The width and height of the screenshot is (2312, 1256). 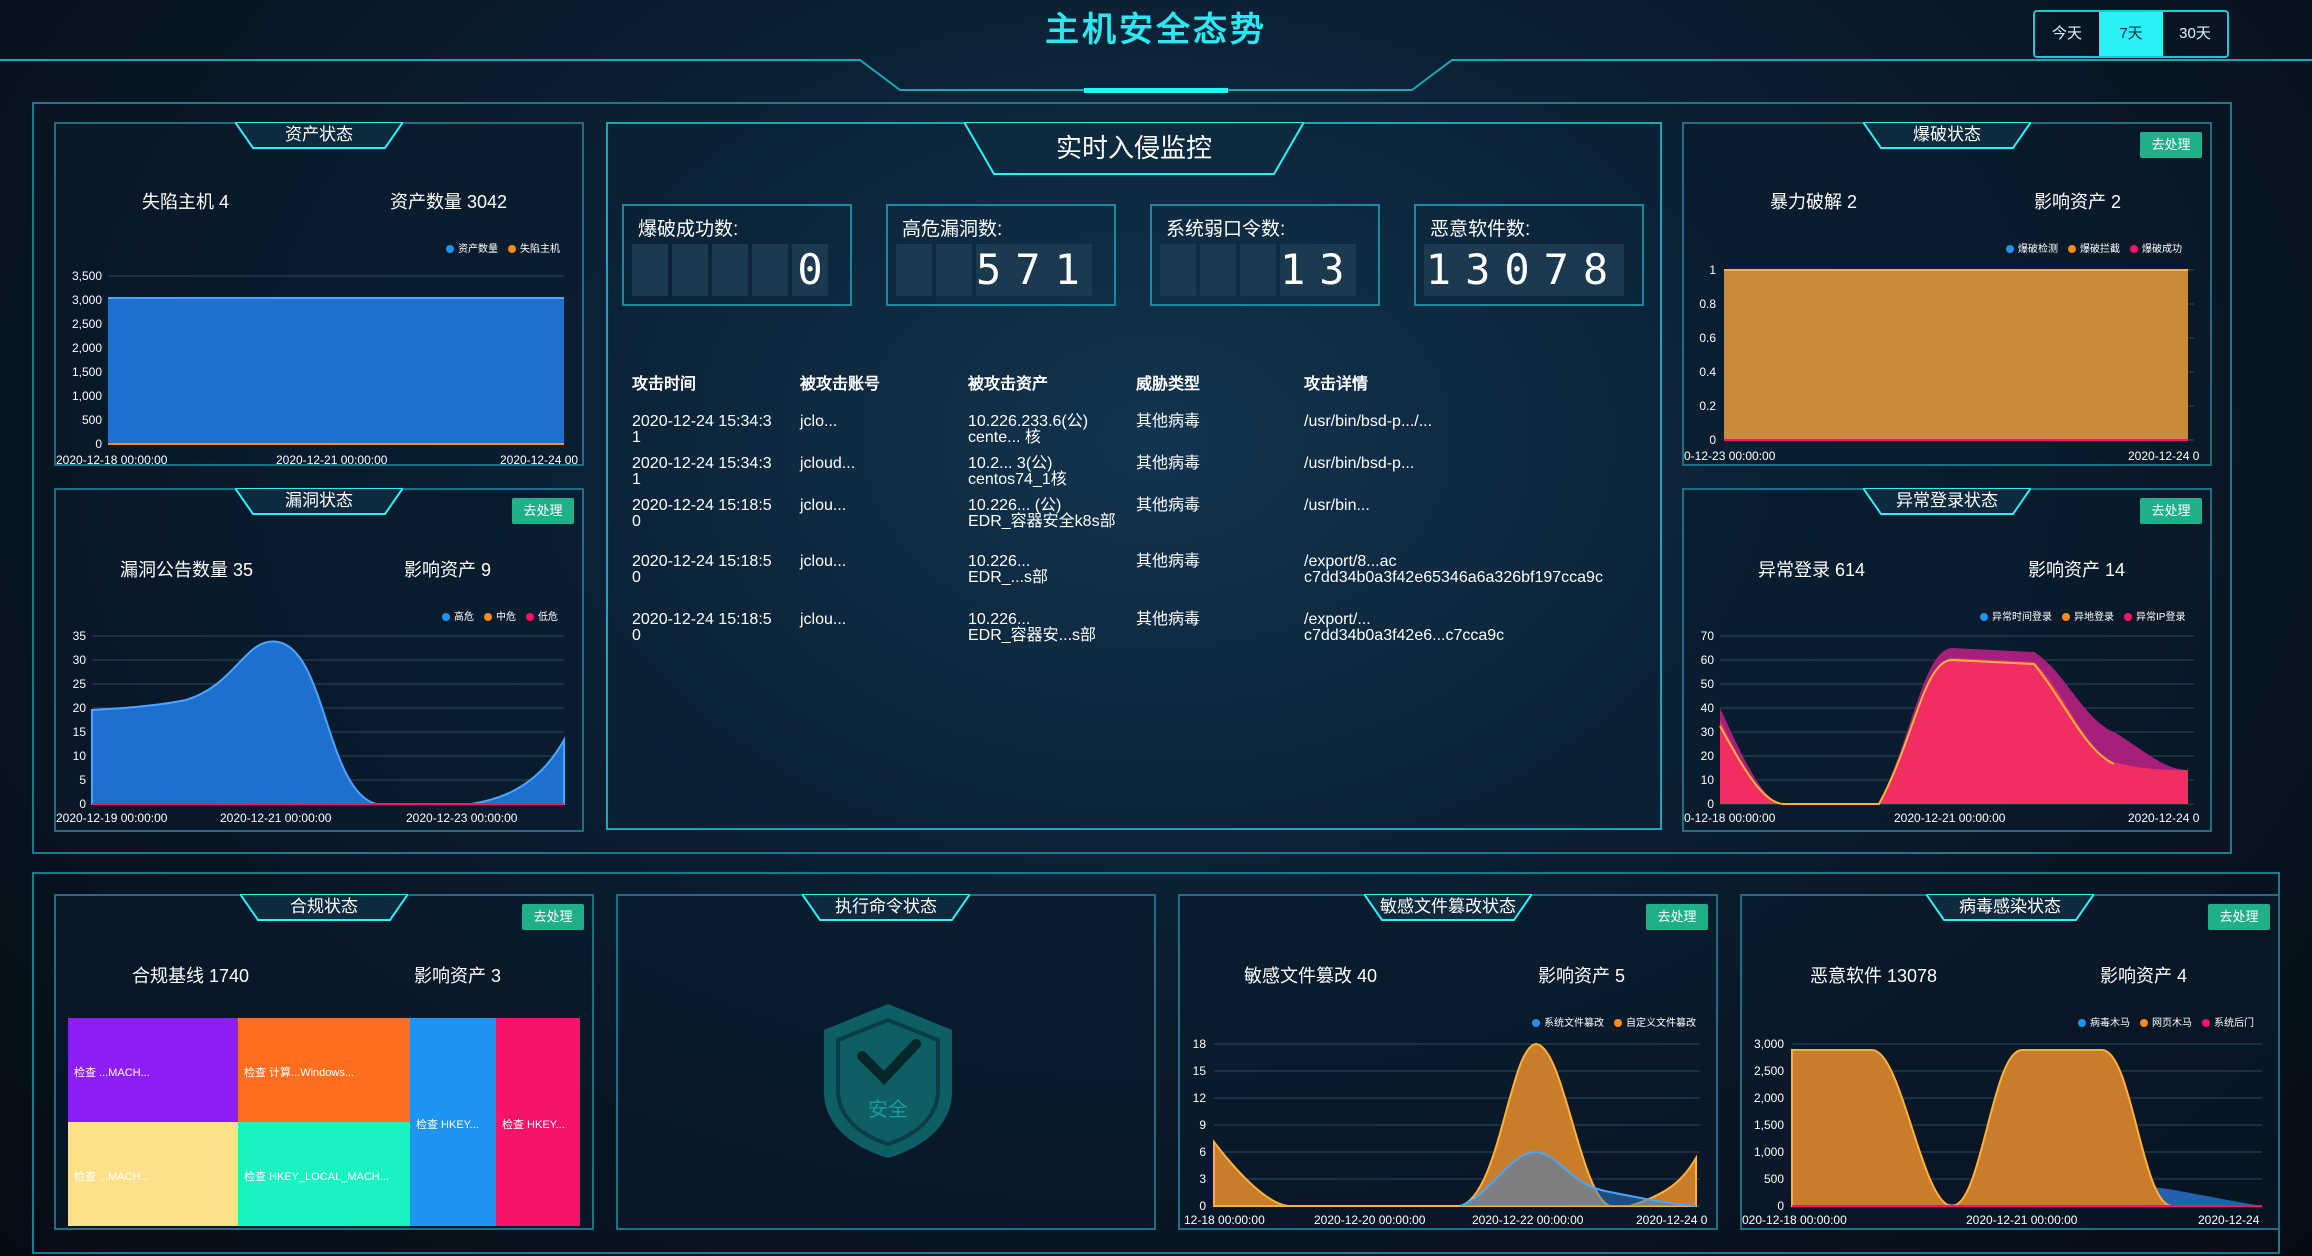 What do you see at coordinates (2229, 1220) in the screenshot?
I see `svg-text: 2020-12-24` at bounding box center [2229, 1220].